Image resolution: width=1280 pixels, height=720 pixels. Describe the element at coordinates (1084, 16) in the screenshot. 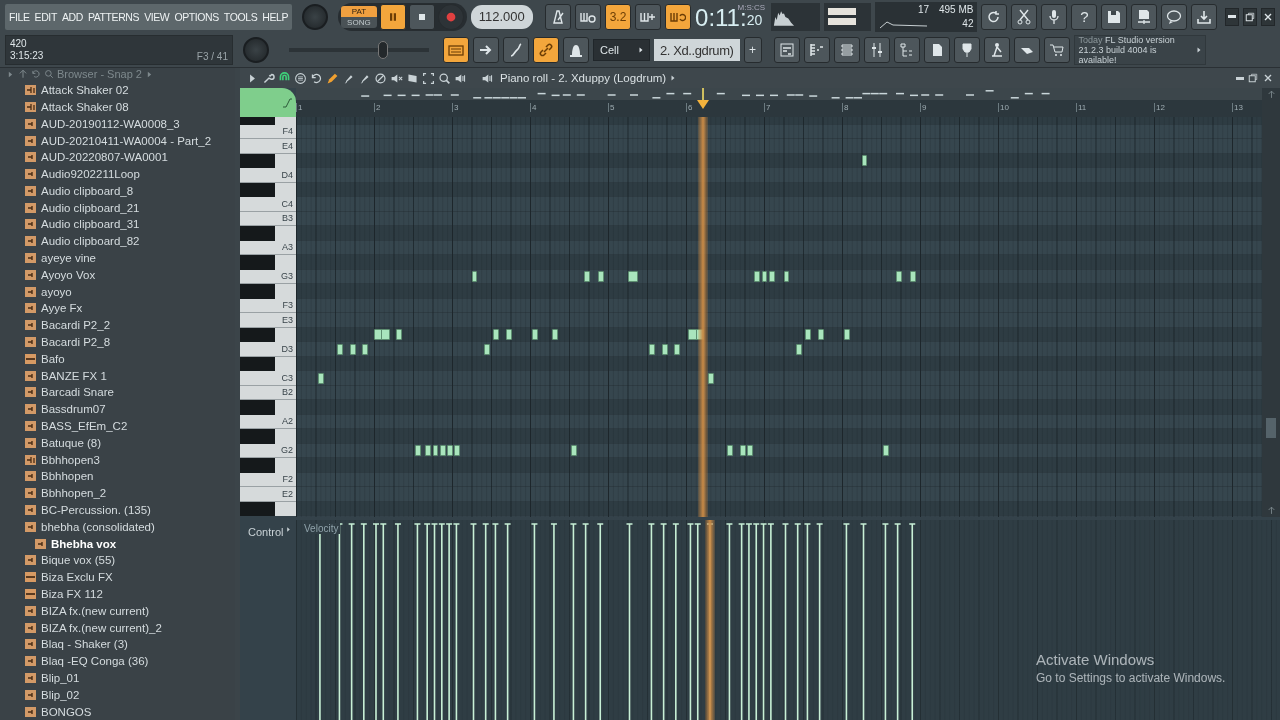

I see `help-button: ?` at that location.